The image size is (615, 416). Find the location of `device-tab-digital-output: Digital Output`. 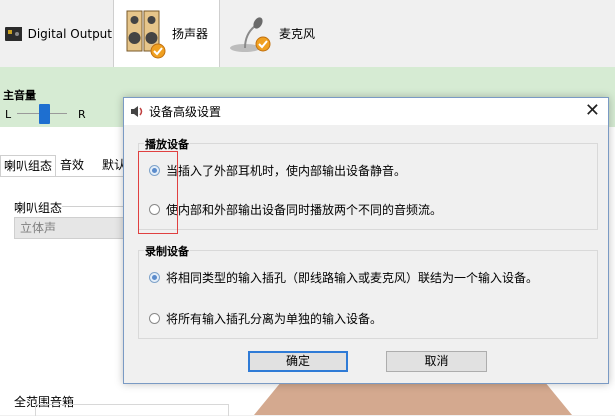

device-tab-digital-output: Digital Output is located at coordinates (56, 33).